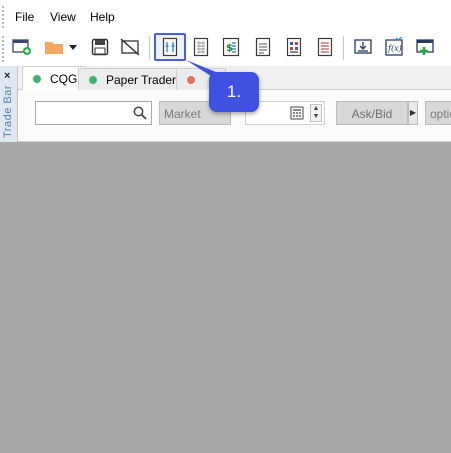 The height and width of the screenshot is (453, 451). I want to click on svg-text: f(x), so click(394, 48).